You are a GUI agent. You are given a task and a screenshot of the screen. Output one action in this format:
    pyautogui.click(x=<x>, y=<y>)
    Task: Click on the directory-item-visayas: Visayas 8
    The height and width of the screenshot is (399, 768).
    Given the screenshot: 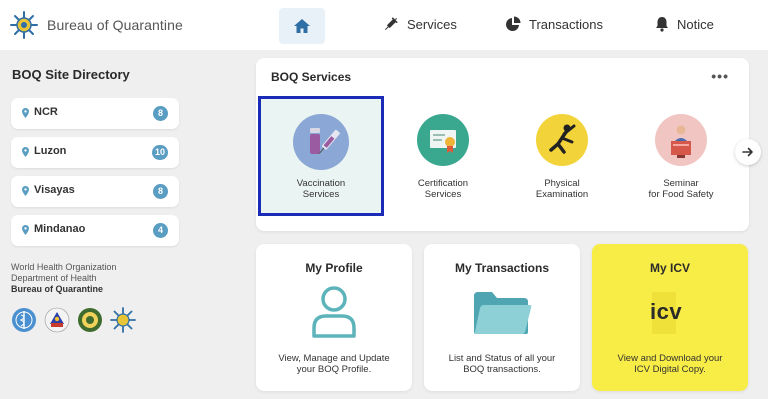 What is the action you would take?
    pyautogui.click(x=95, y=191)
    